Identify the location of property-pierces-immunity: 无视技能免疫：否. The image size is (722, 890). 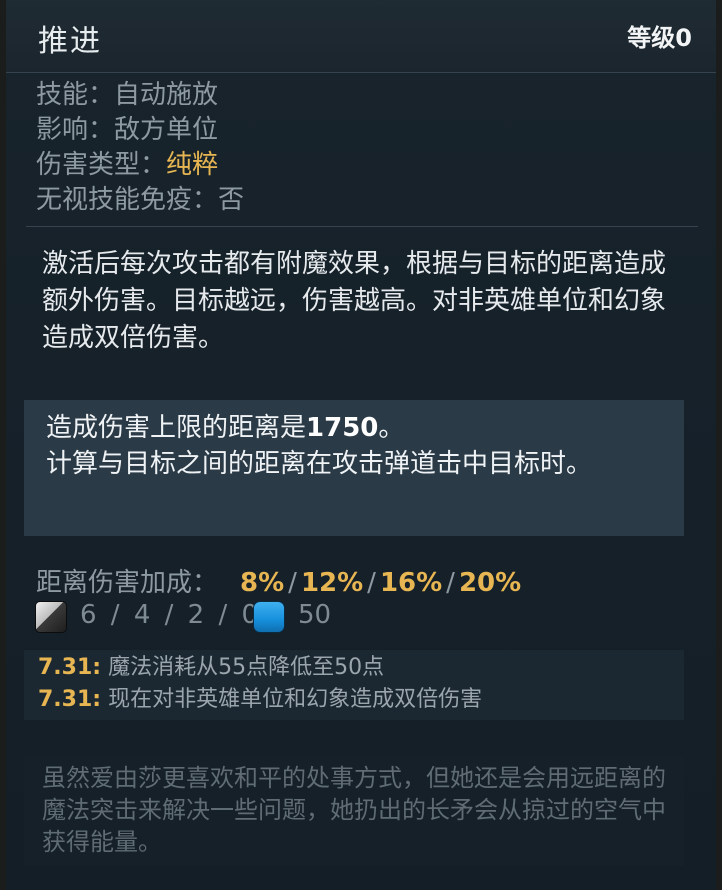
(140, 200).